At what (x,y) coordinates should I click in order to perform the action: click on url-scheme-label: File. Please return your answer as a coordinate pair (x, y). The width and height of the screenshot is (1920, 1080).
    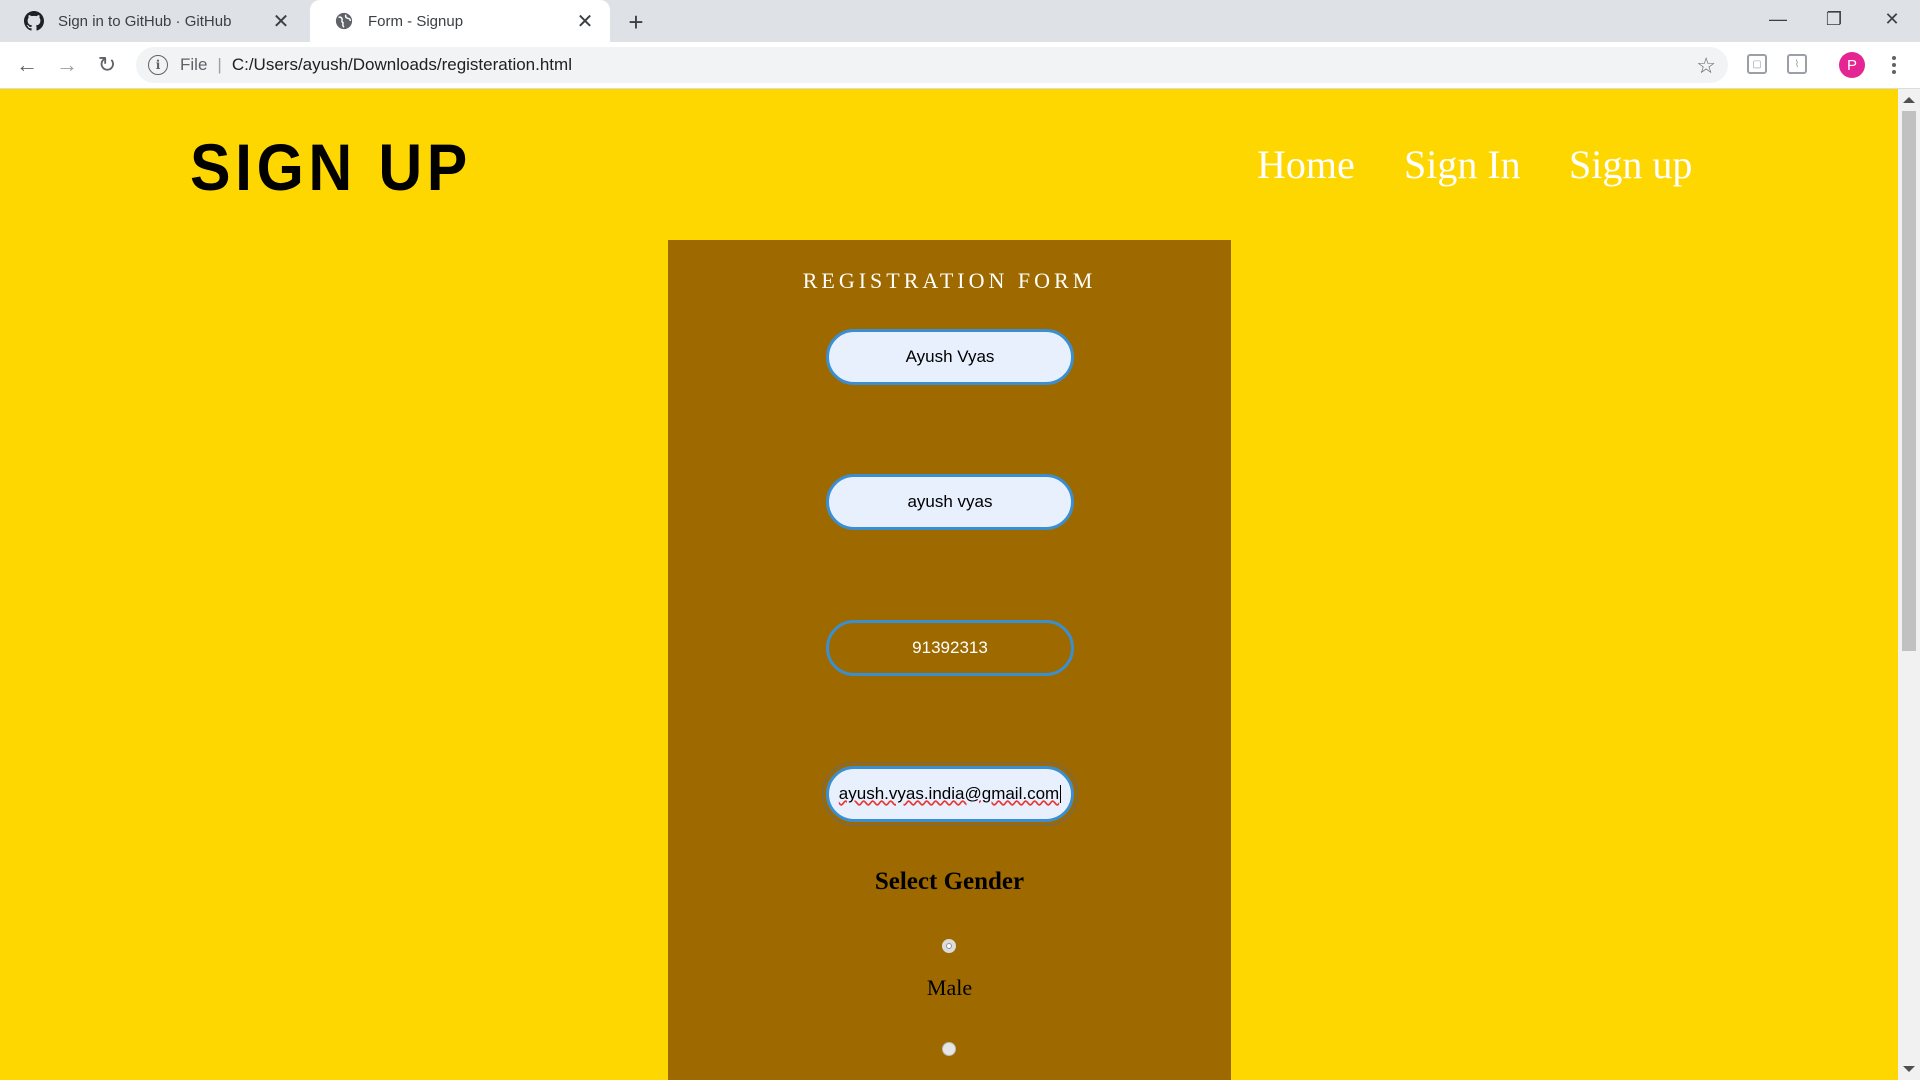
    Looking at the image, I should click on (194, 64).